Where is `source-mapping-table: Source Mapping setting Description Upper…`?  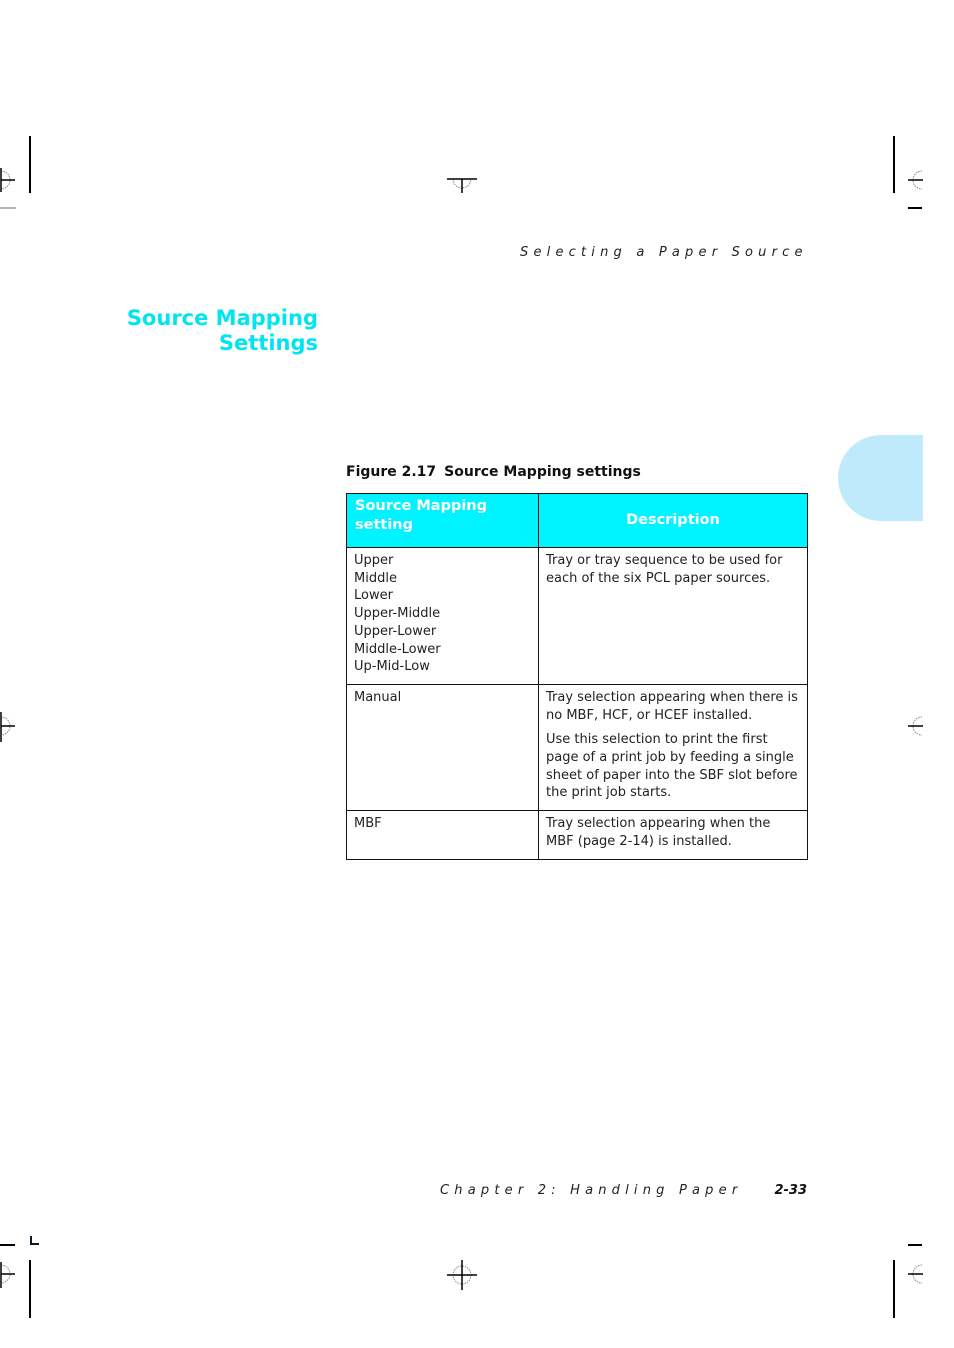
source-mapping-table: Source Mapping setting Description Upper… is located at coordinates (577, 676).